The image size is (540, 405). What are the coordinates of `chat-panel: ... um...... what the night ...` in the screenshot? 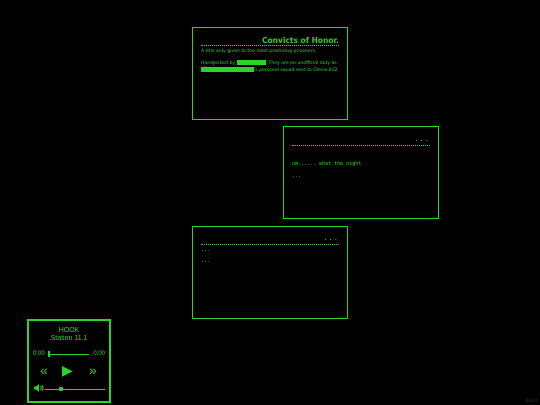 It's located at (361, 172).